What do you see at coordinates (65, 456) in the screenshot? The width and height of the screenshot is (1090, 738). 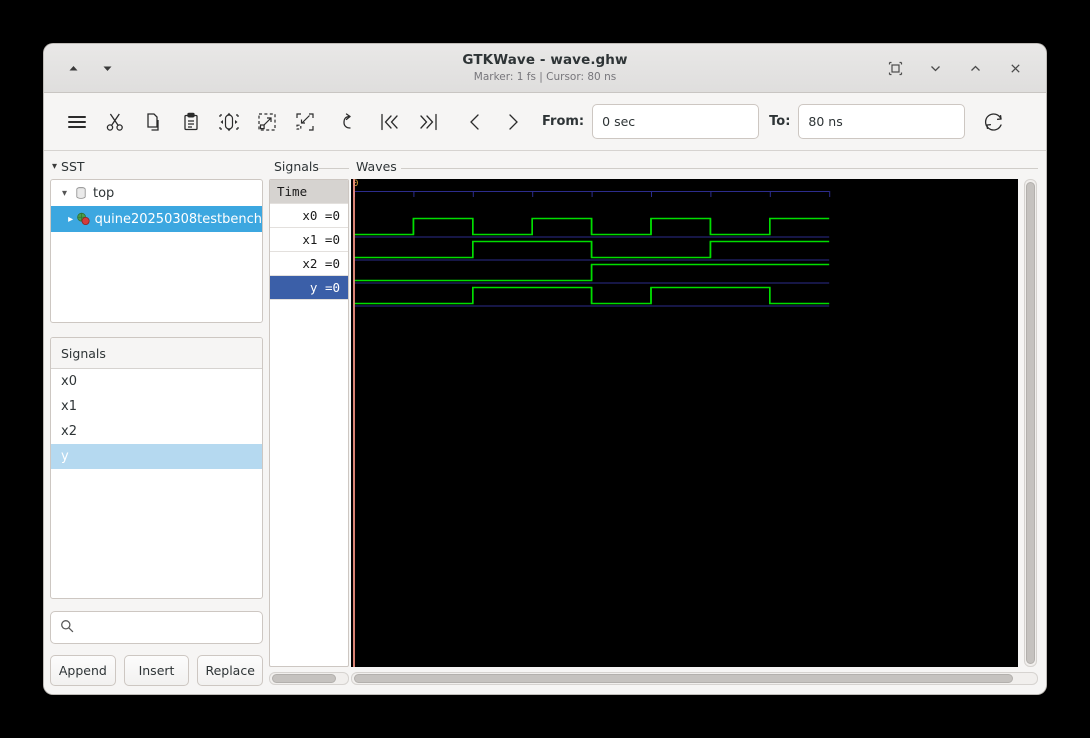 I see `list-item-label: y` at bounding box center [65, 456].